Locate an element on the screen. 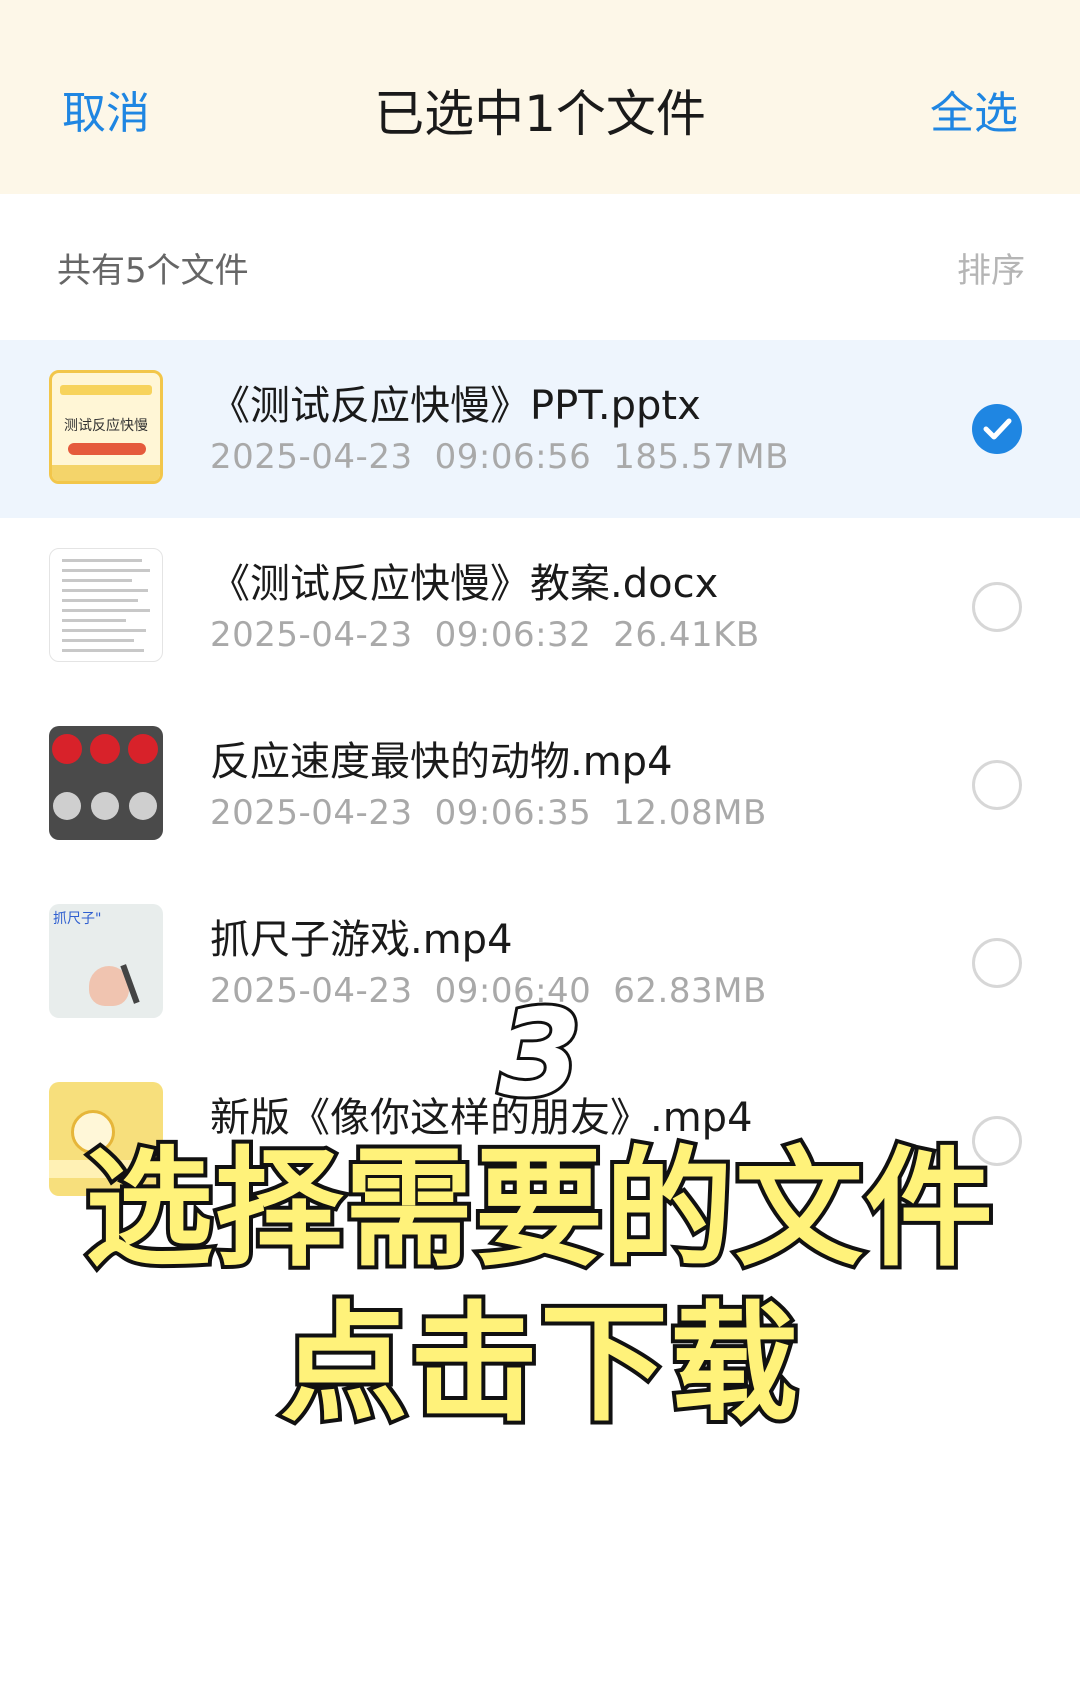 This screenshot has width=1080, height=1704. top-bar: 取消 已选中1个文件 全选 is located at coordinates (540, 97).